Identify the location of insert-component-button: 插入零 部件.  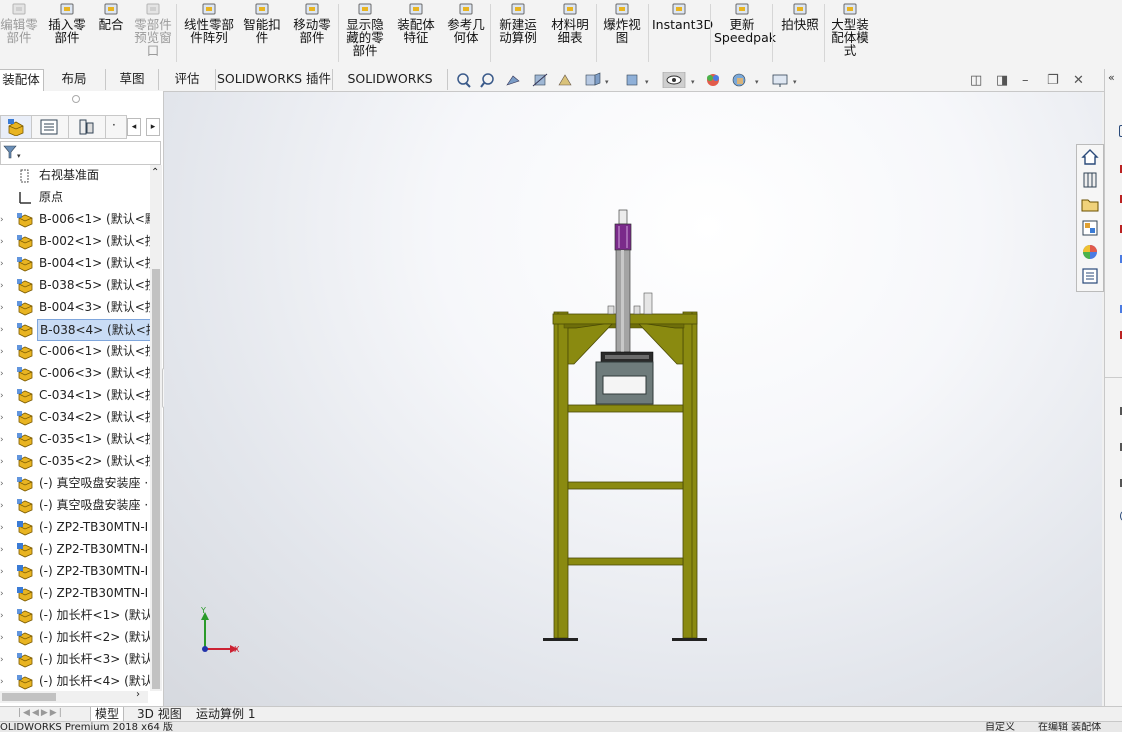
(67, 33).